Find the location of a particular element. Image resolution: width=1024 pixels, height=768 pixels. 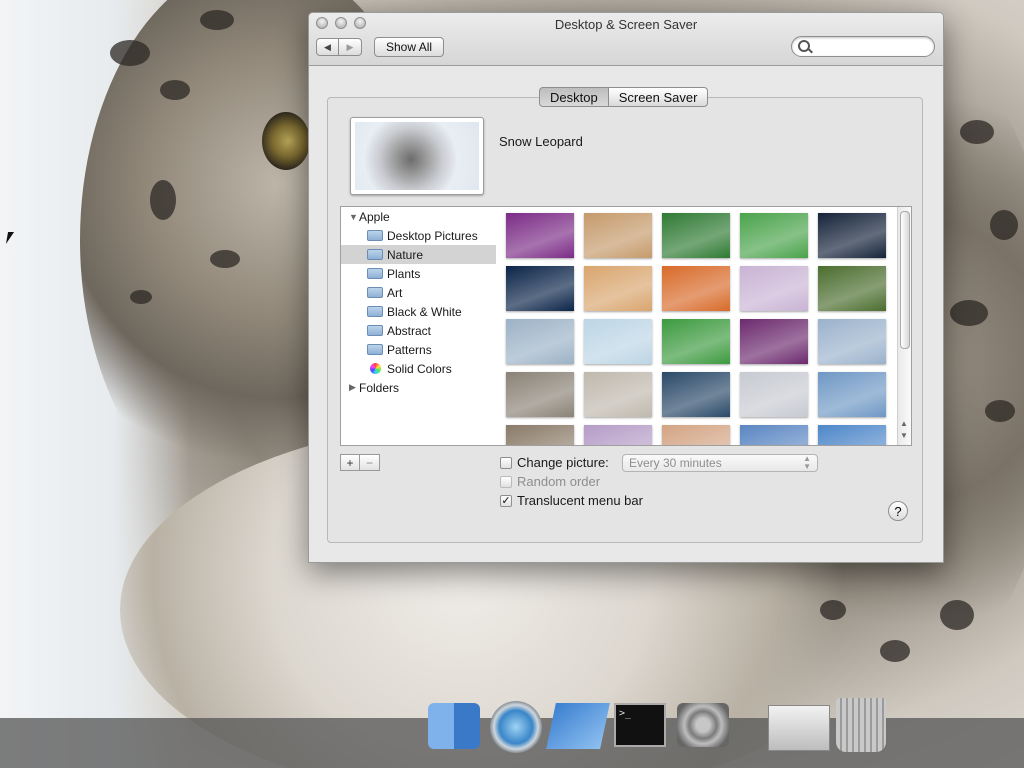

source-group-label: Apple is located at coordinates (374, 216).